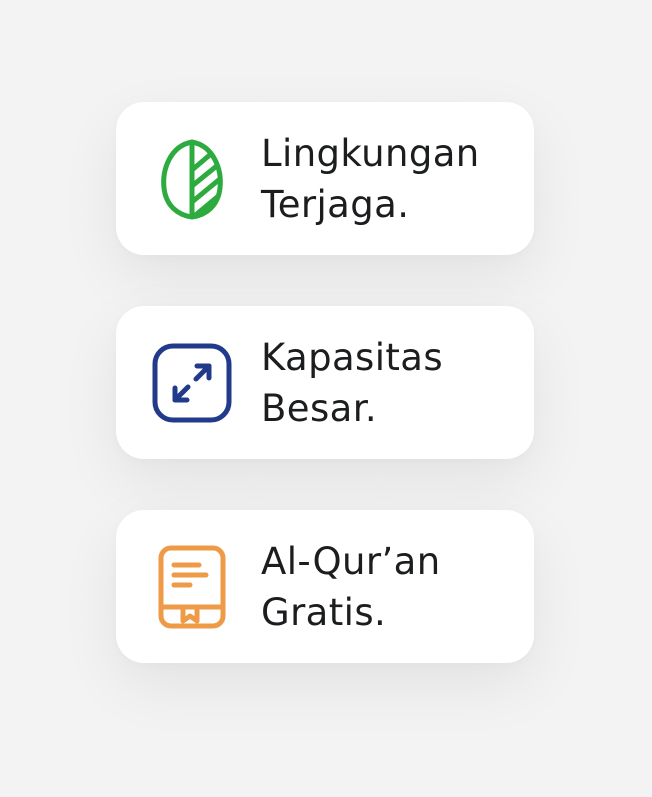 This screenshot has height=797, width=652. I want to click on feature-label-line-2: Gratis., so click(324, 612).